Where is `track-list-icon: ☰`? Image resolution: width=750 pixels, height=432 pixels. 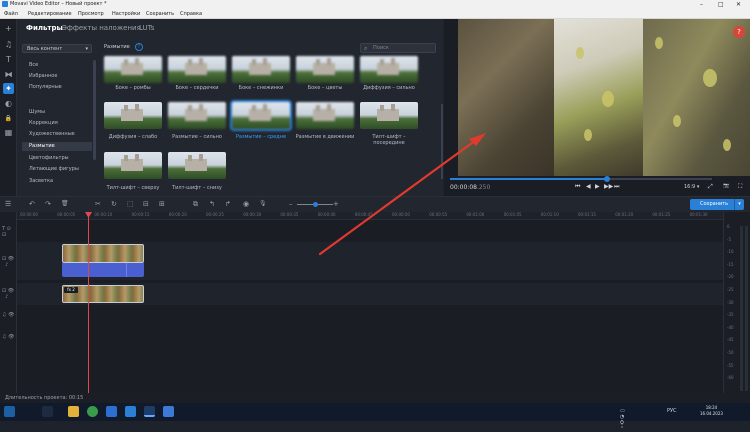
track-list-icon: ☰ is located at coordinates (8, 204).